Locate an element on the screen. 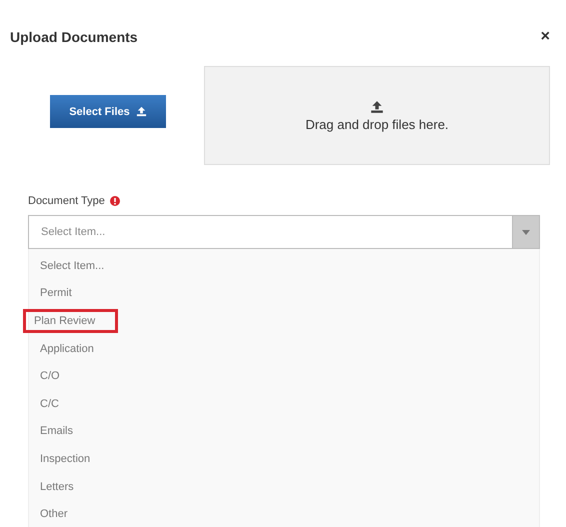 The image size is (566, 527). dropdown-option: Permit is located at coordinates (56, 293).